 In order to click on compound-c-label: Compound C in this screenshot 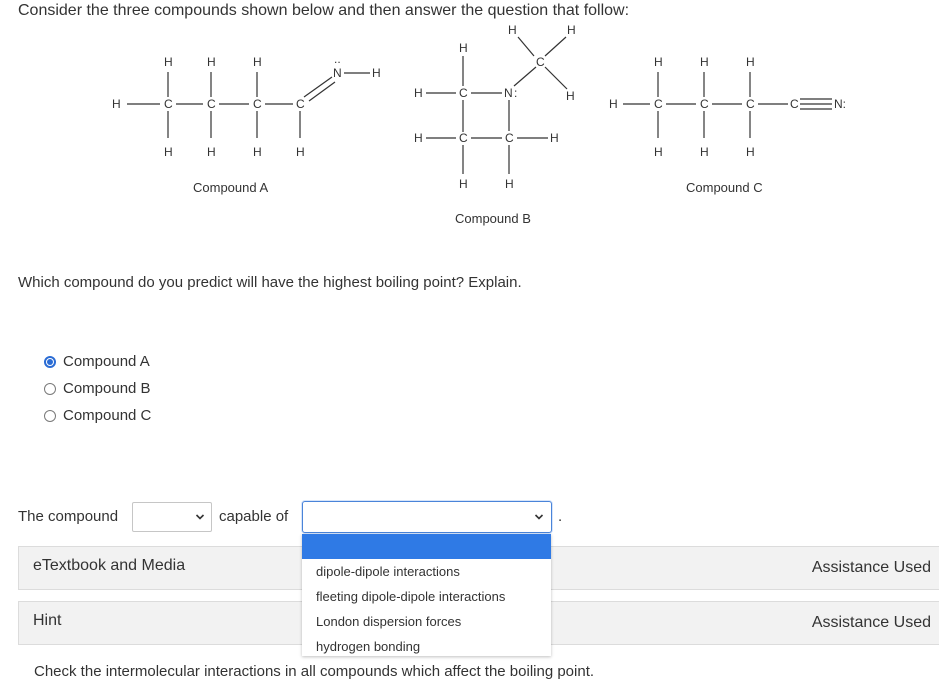, I will do `click(724, 187)`.